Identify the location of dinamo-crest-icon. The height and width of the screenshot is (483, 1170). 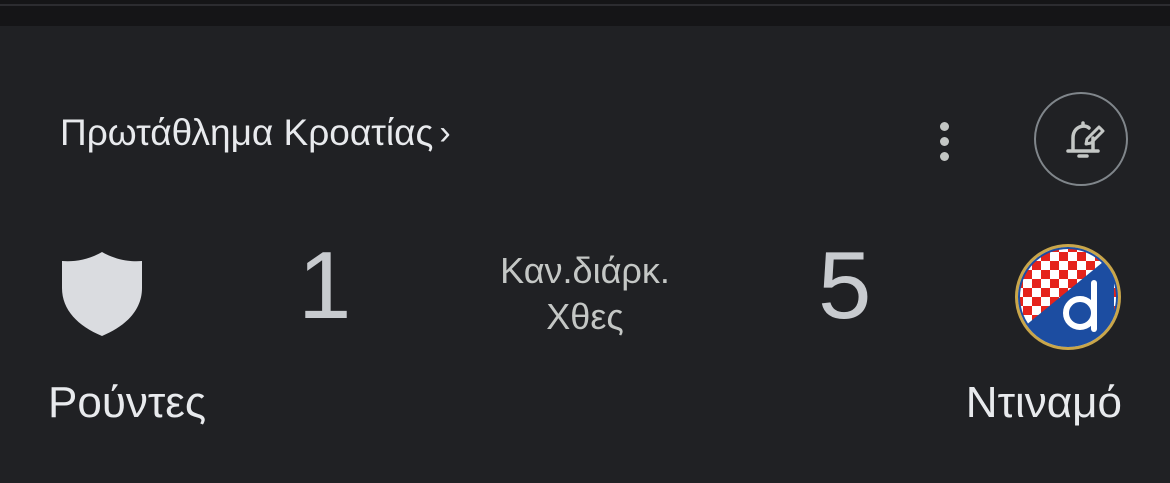
(1068, 297).